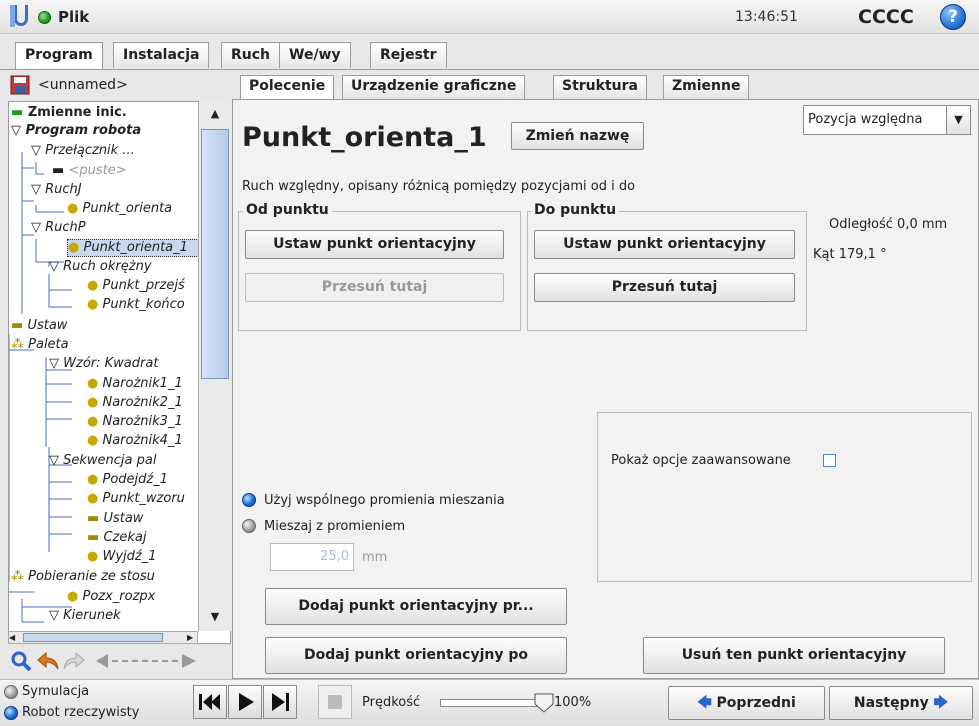 The image size is (979, 726). What do you see at coordinates (21, 661) in the screenshot?
I see `search-icon` at bounding box center [21, 661].